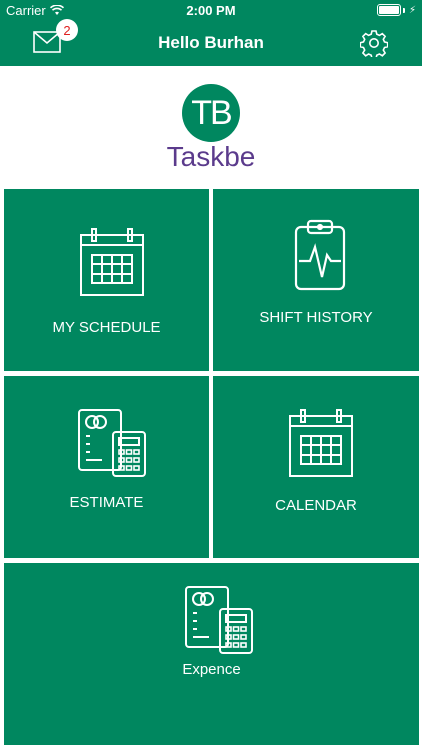 This screenshot has height=750, width=422. I want to click on status-time: 2:00 PM, so click(211, 10).